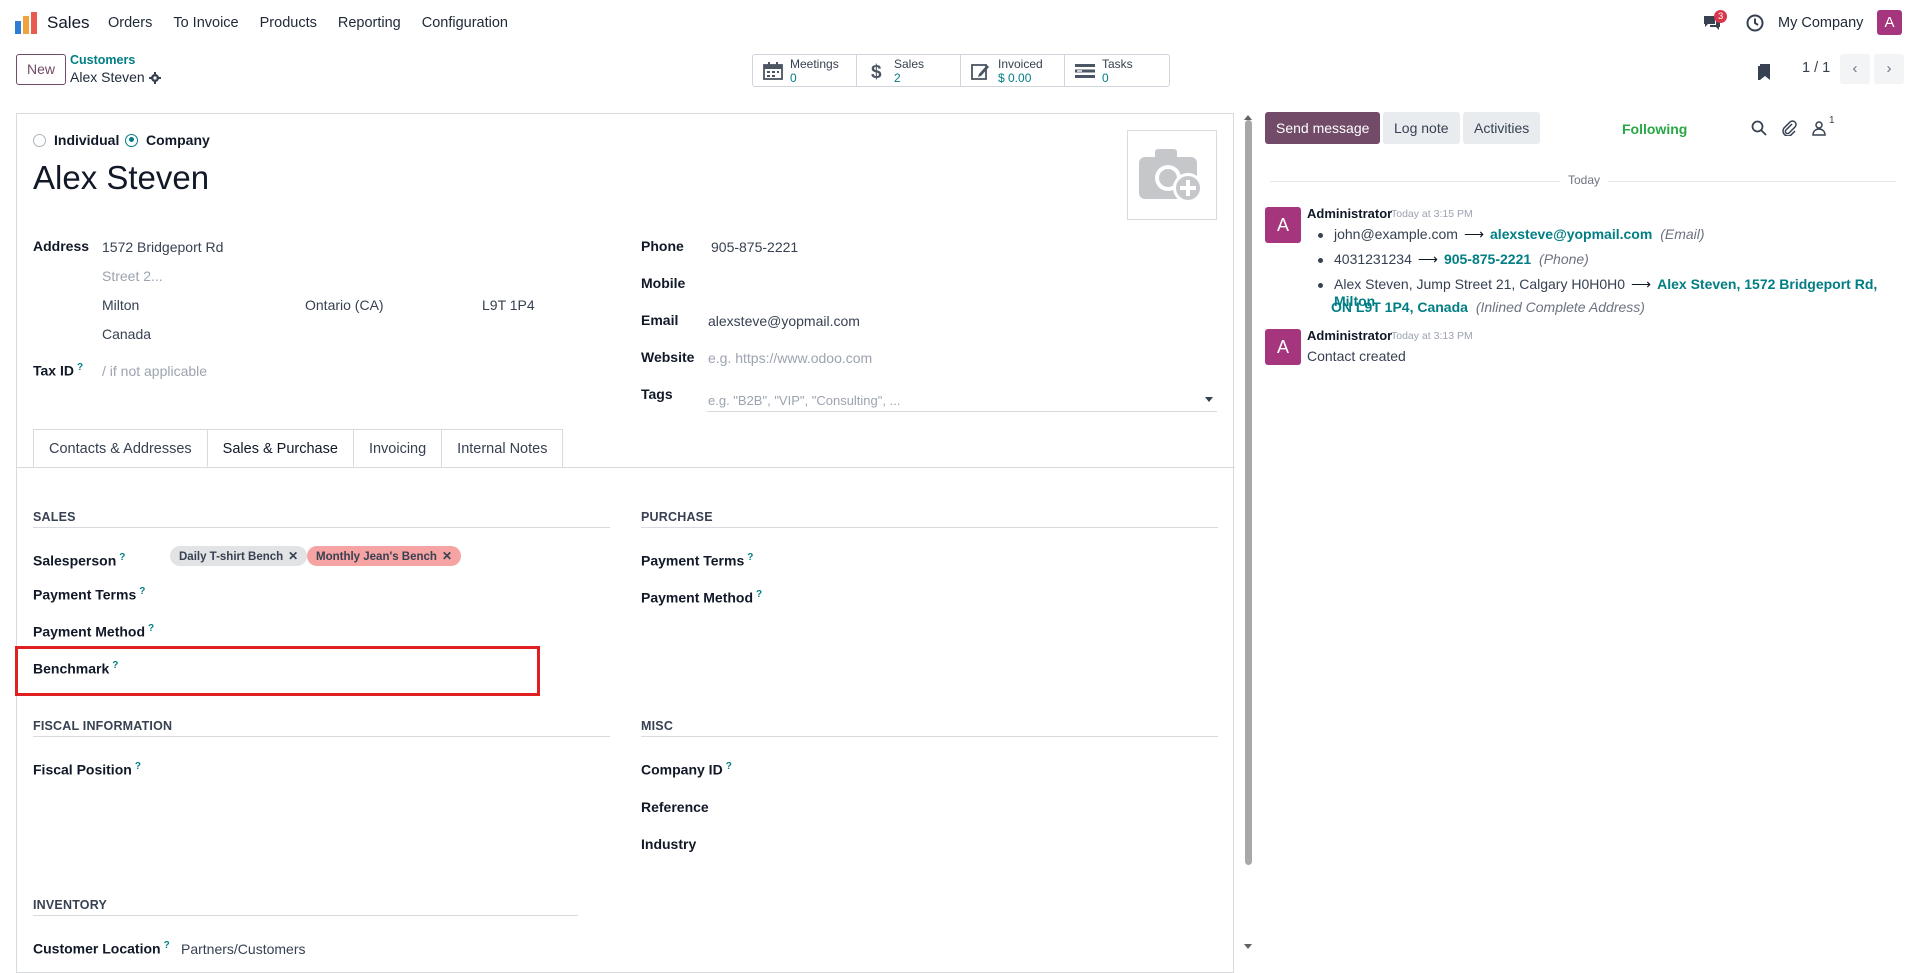 Image resolution: width=1920 pixels, height=973 pixels. I want to click on sales-stat-button: $ Sales 2, so click(909, 70).